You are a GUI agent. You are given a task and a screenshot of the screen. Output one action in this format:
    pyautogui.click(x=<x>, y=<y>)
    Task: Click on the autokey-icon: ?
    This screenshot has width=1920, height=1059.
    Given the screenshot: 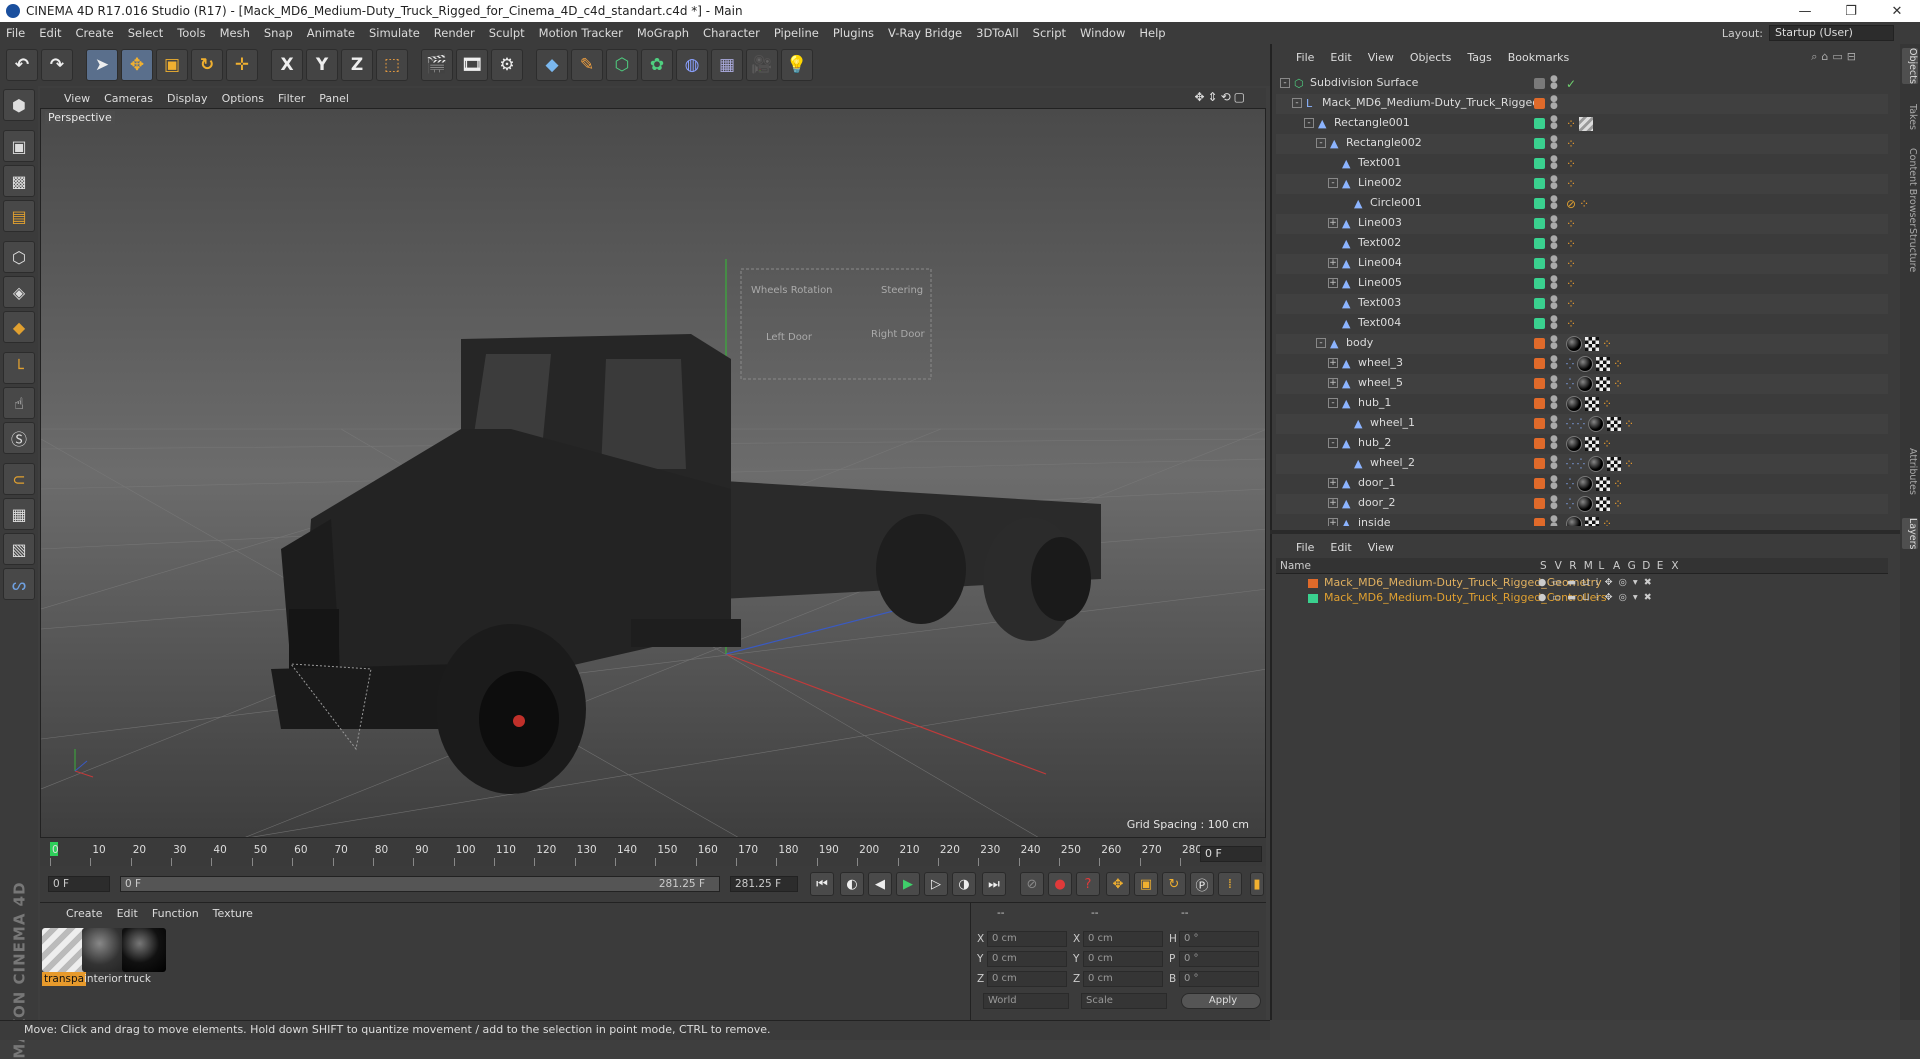 What is the action you would take?
    pyautogui.click(x=1088, y=884)
    